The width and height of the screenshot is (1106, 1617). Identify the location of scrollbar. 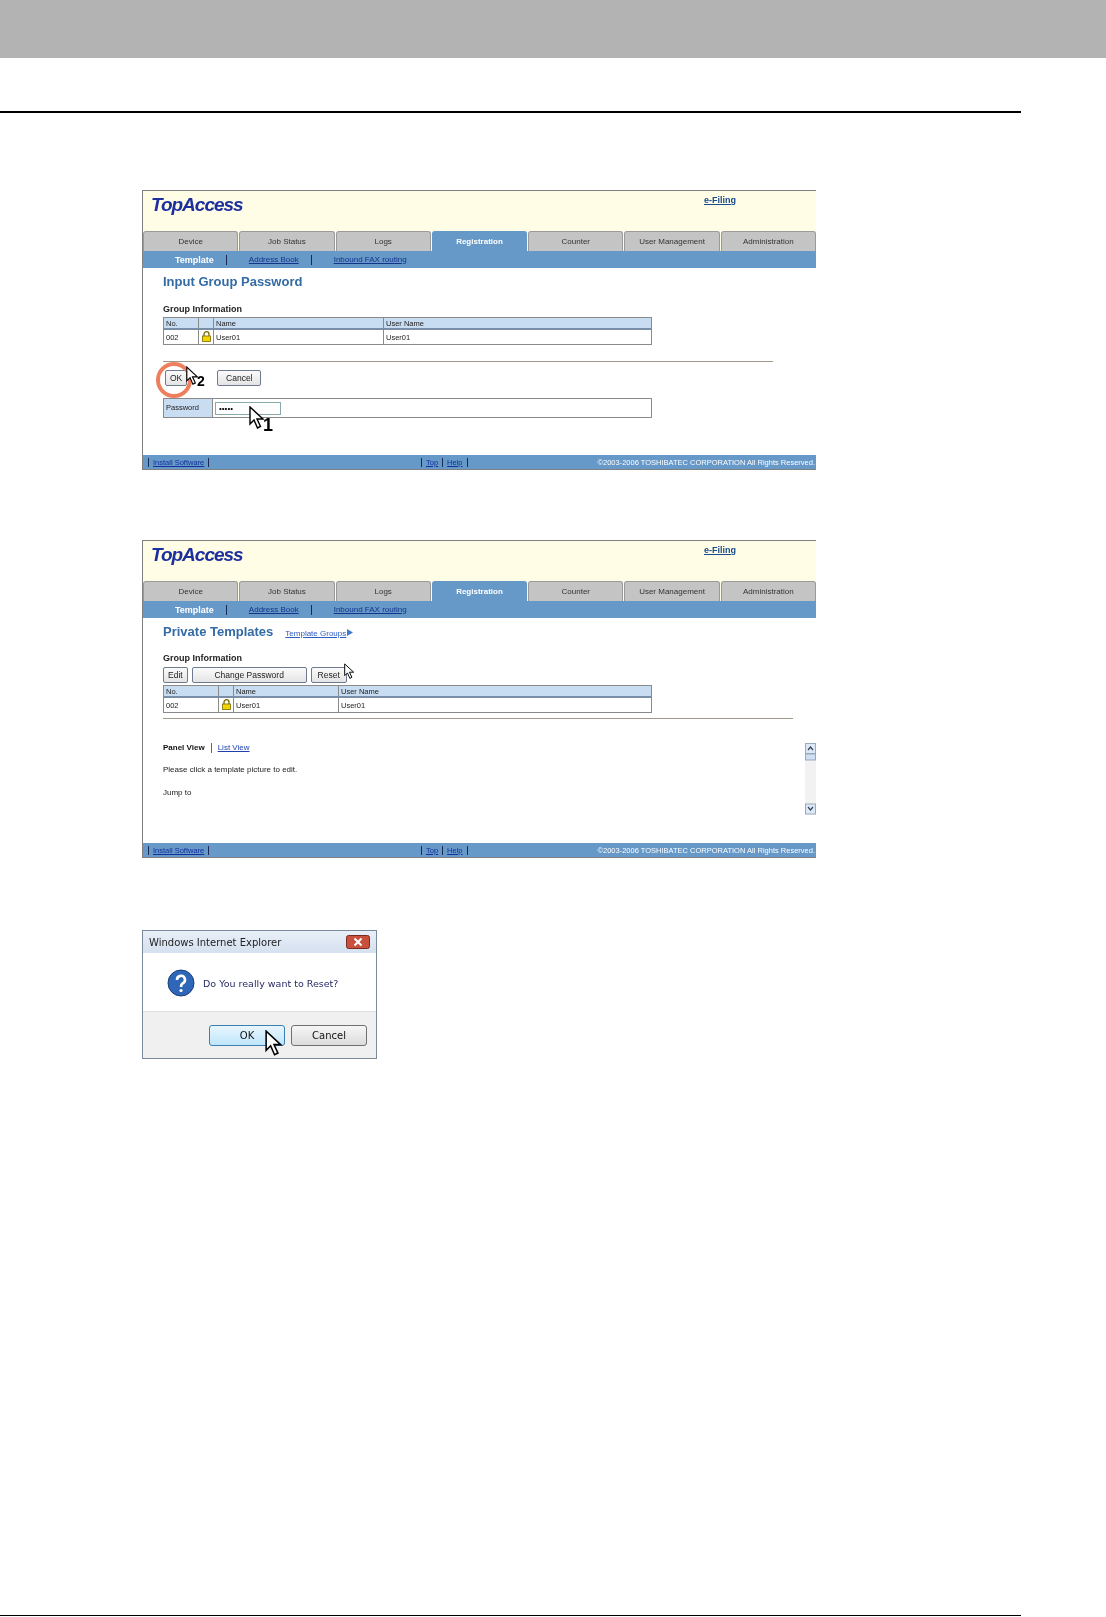
(810, 779).